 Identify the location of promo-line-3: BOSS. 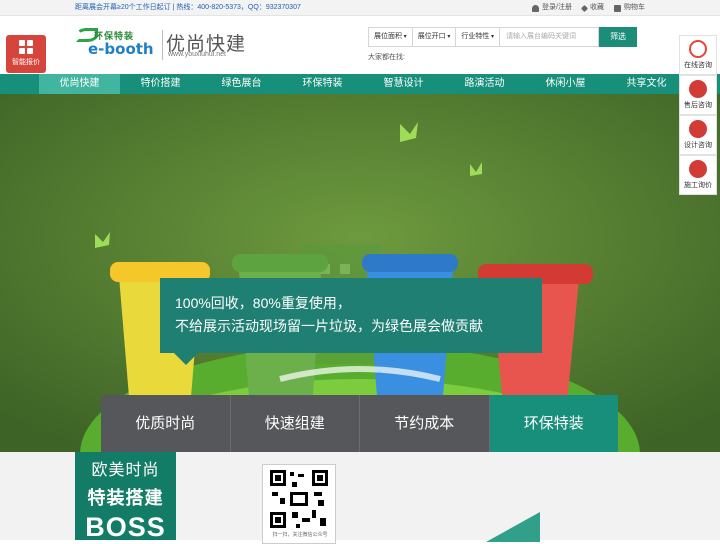
(125, 527).